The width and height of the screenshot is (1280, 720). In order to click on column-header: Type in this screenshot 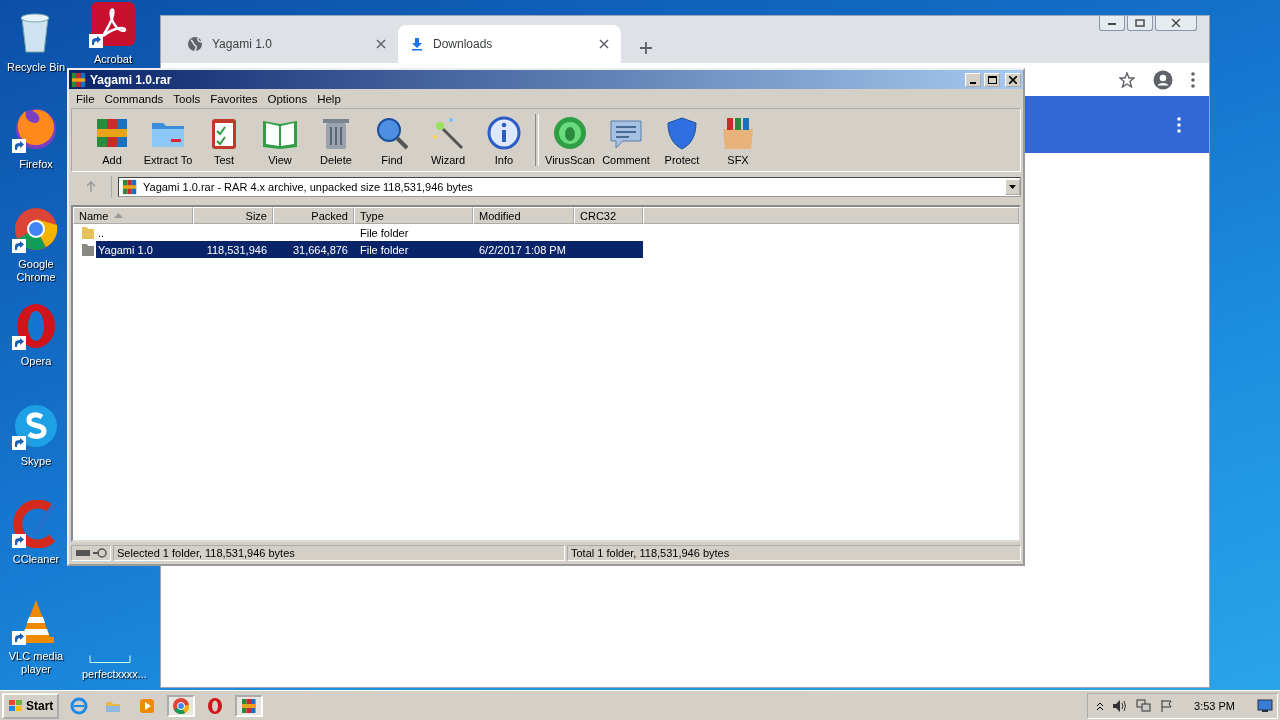, I will do `click(413, 215)`.